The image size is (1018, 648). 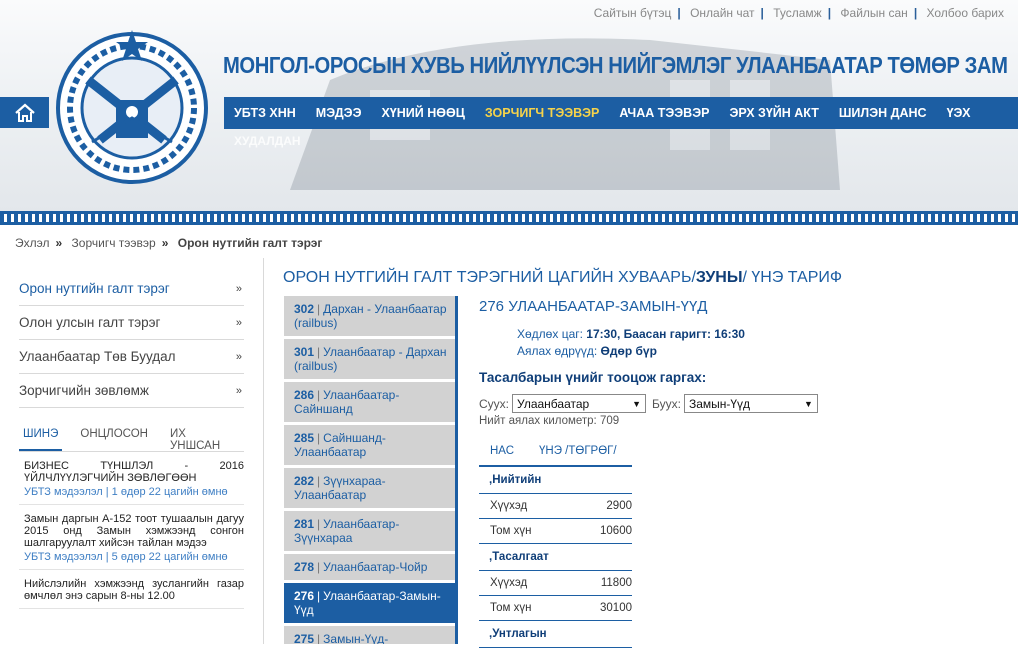 What do you see at coordinates (369, 567) in the screenshot?
I see `train-item-278: 278 | Улаанбаатар-Чойр` at bounding box center [369, 567].